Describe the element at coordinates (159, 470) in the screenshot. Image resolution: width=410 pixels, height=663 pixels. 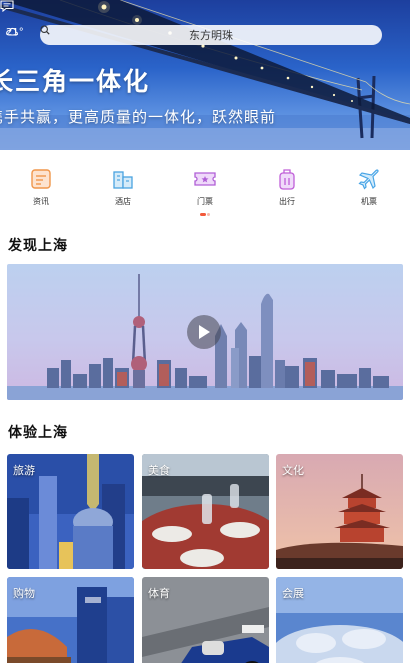
I see `tile-label: 美食` at that location.